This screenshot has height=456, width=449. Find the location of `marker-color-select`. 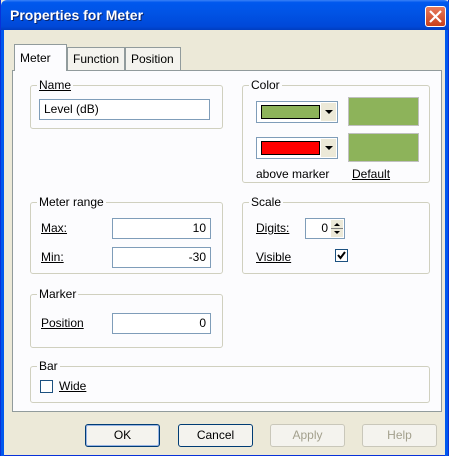

marker-color-select is located at coordinates (297, 148).